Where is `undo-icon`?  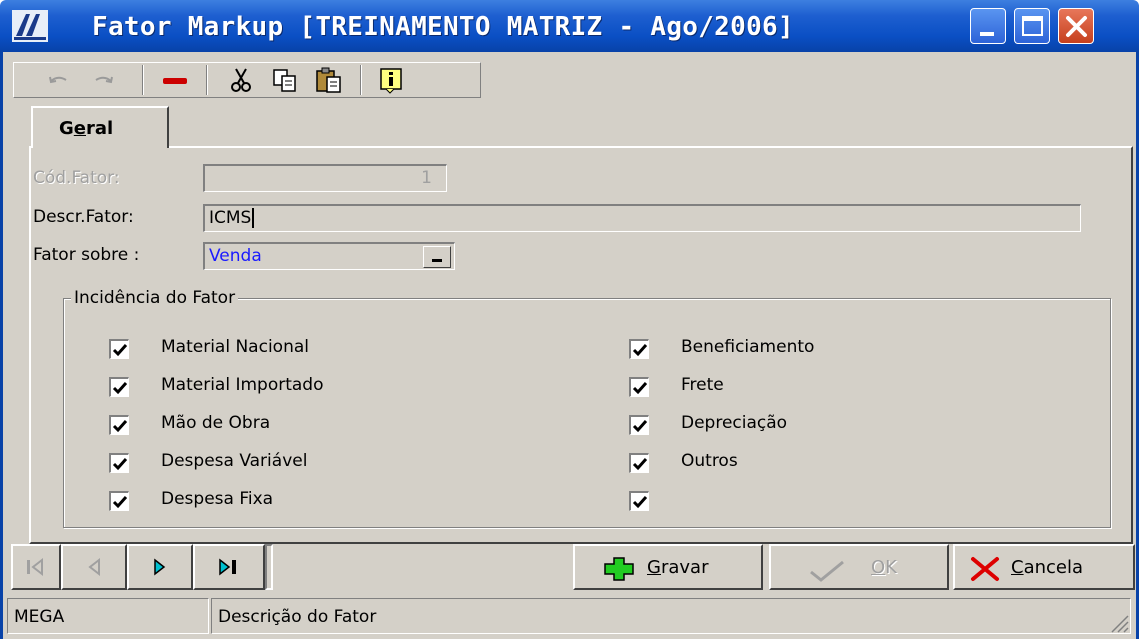 undo-icon is located at coordinates (58, 80).